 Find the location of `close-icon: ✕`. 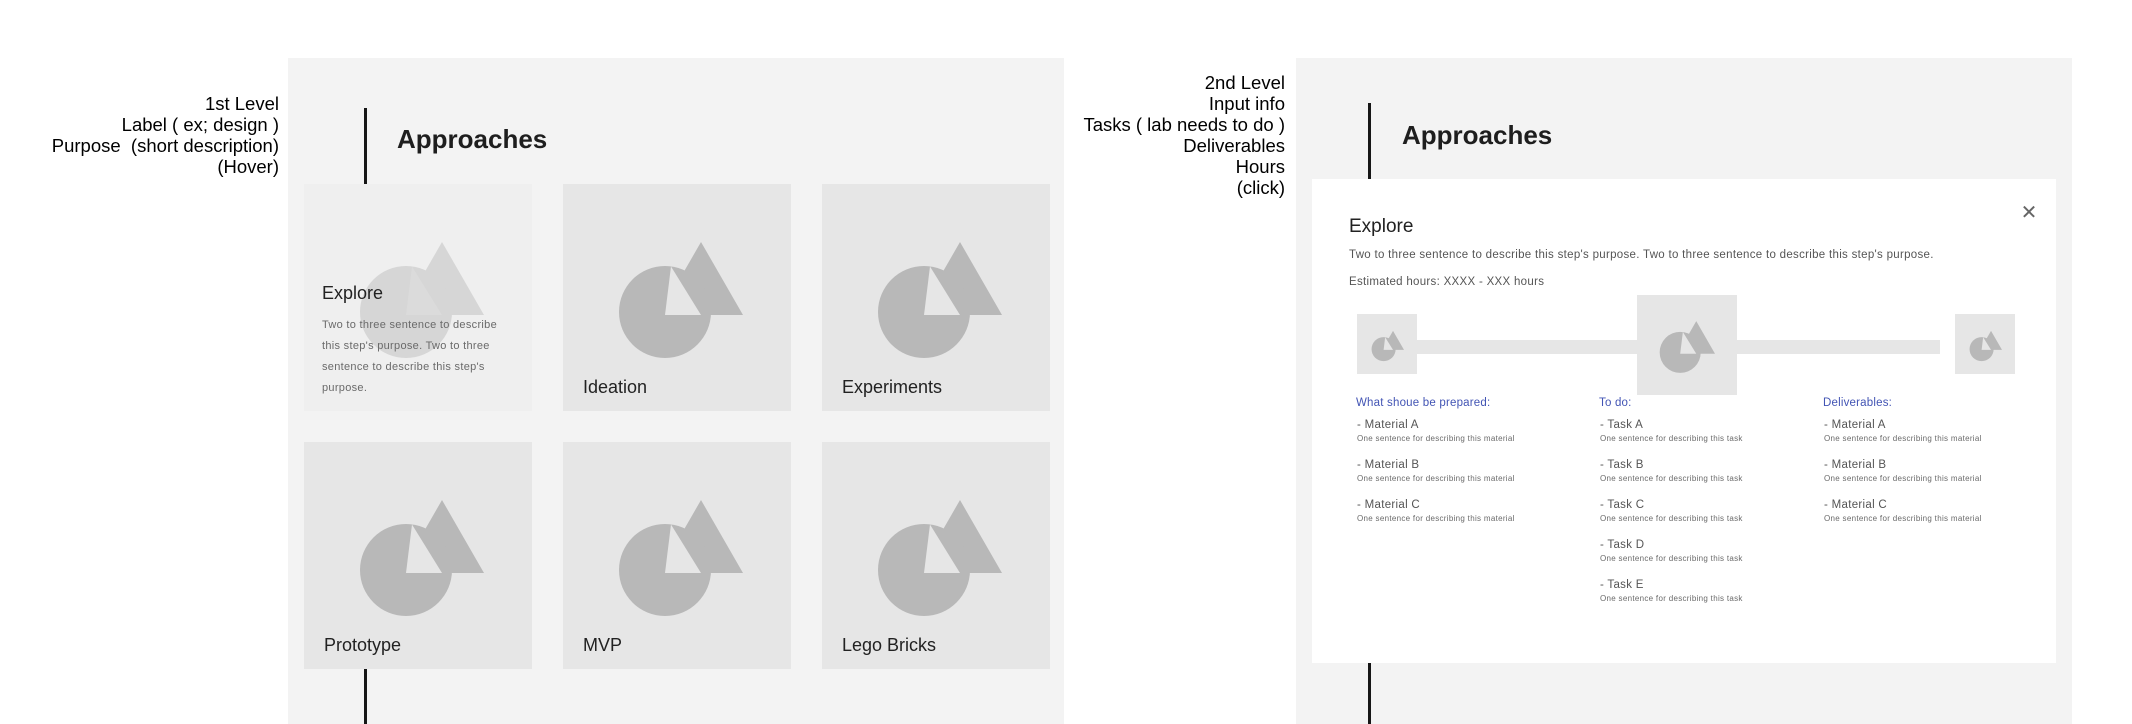

close-icon: ✕ is located at coordinates (2029, 213).